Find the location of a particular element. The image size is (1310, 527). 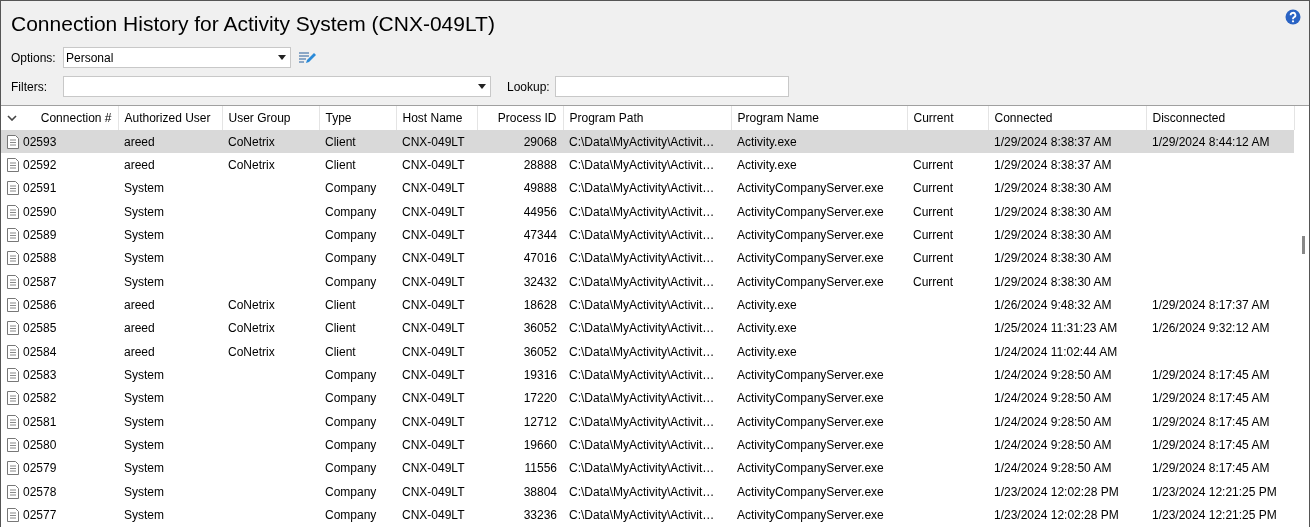

help-icon is located at coordinates (1293, 17).